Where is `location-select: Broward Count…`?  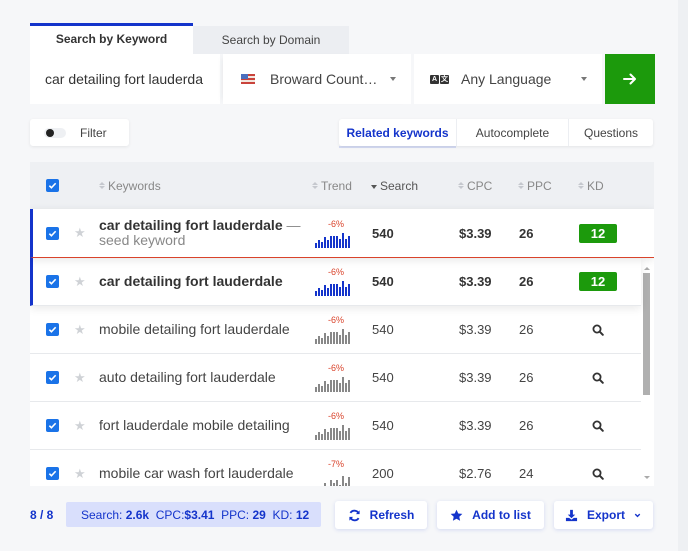
location-select: Broward Count… is located at coordinates (317, 79).